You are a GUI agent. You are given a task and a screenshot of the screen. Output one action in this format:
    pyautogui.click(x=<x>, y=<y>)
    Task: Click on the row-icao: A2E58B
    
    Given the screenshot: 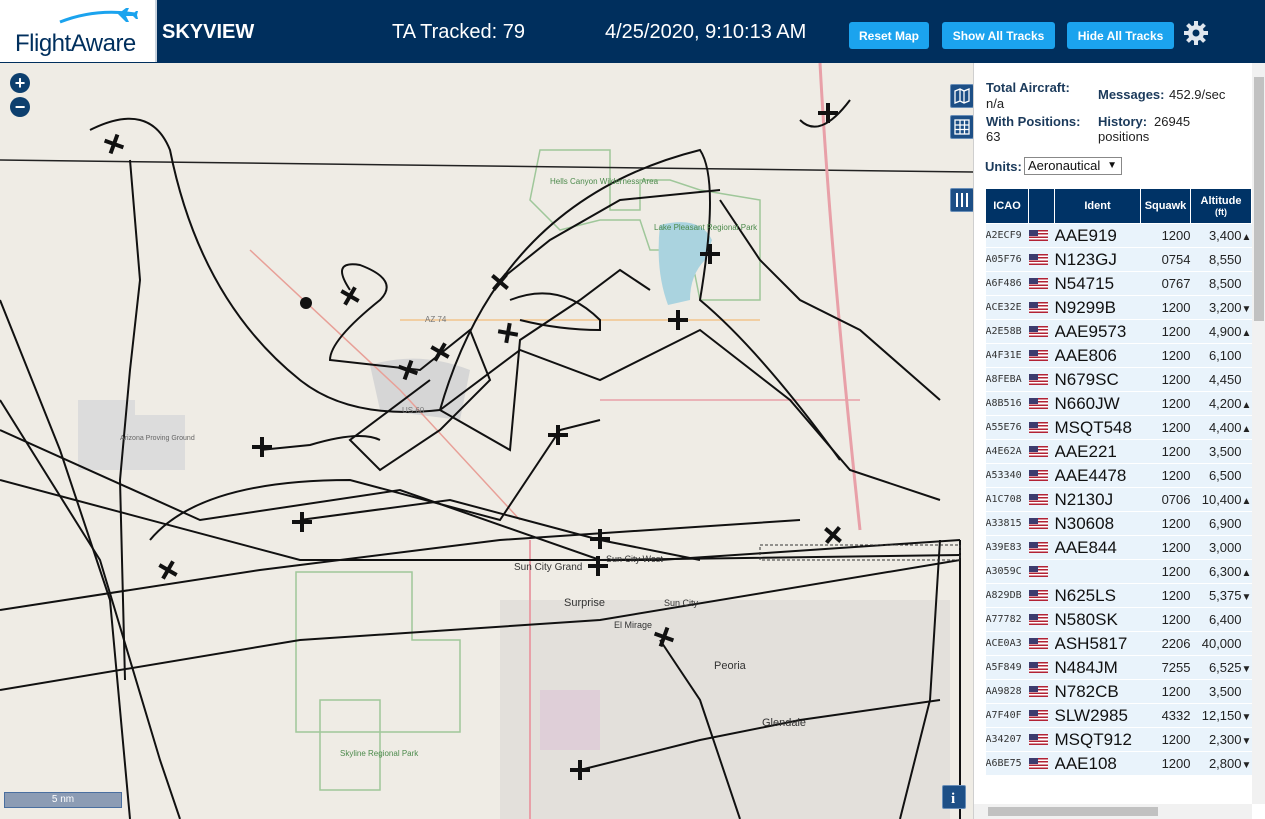 What is the action you would take?
    pyautogui.click(x=1007, y=331)
    